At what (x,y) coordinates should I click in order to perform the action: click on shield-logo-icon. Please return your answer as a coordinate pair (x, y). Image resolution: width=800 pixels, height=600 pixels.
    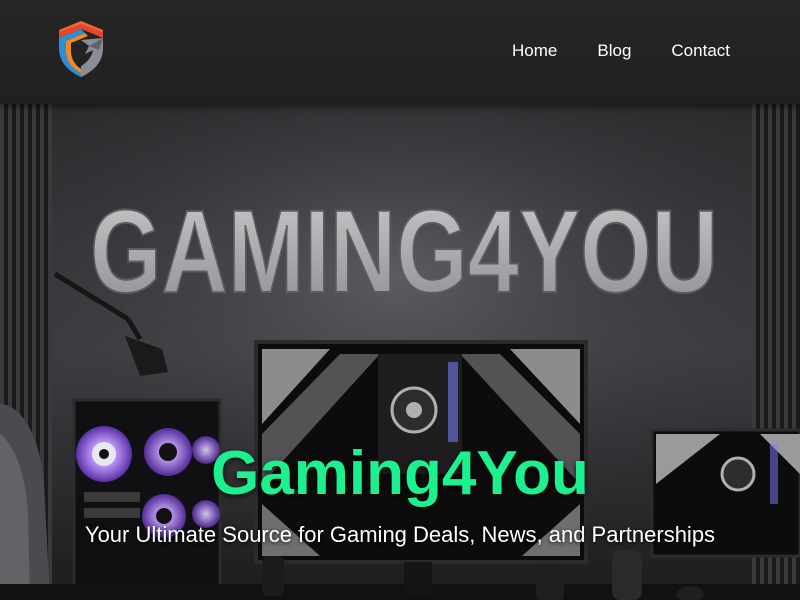
    Looking at the image, I should click on (81, 49).